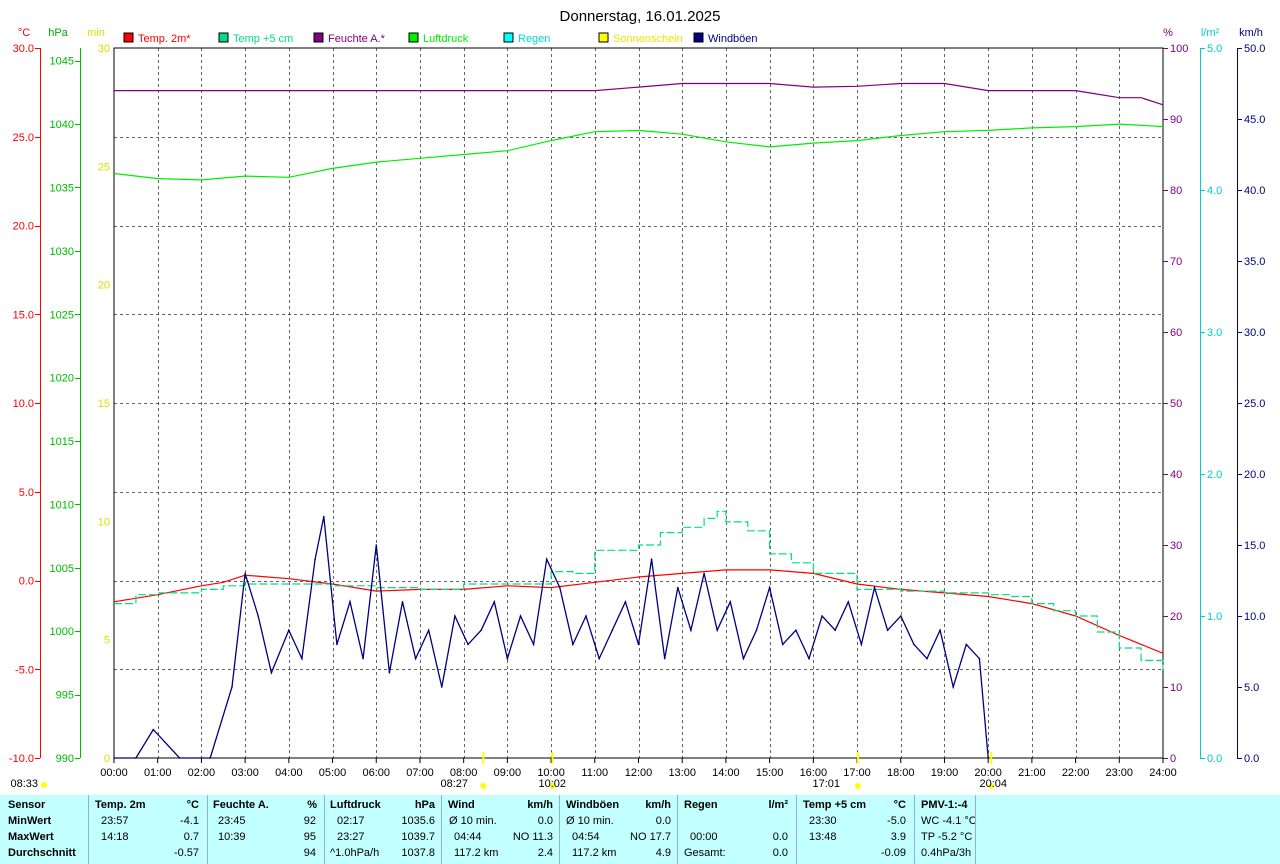 The width and height of the screenshot is (1280, 864). Describe the element at coordinates (65, 696) in the screenshot. I see `pressure-tick-label: 995` at that location.